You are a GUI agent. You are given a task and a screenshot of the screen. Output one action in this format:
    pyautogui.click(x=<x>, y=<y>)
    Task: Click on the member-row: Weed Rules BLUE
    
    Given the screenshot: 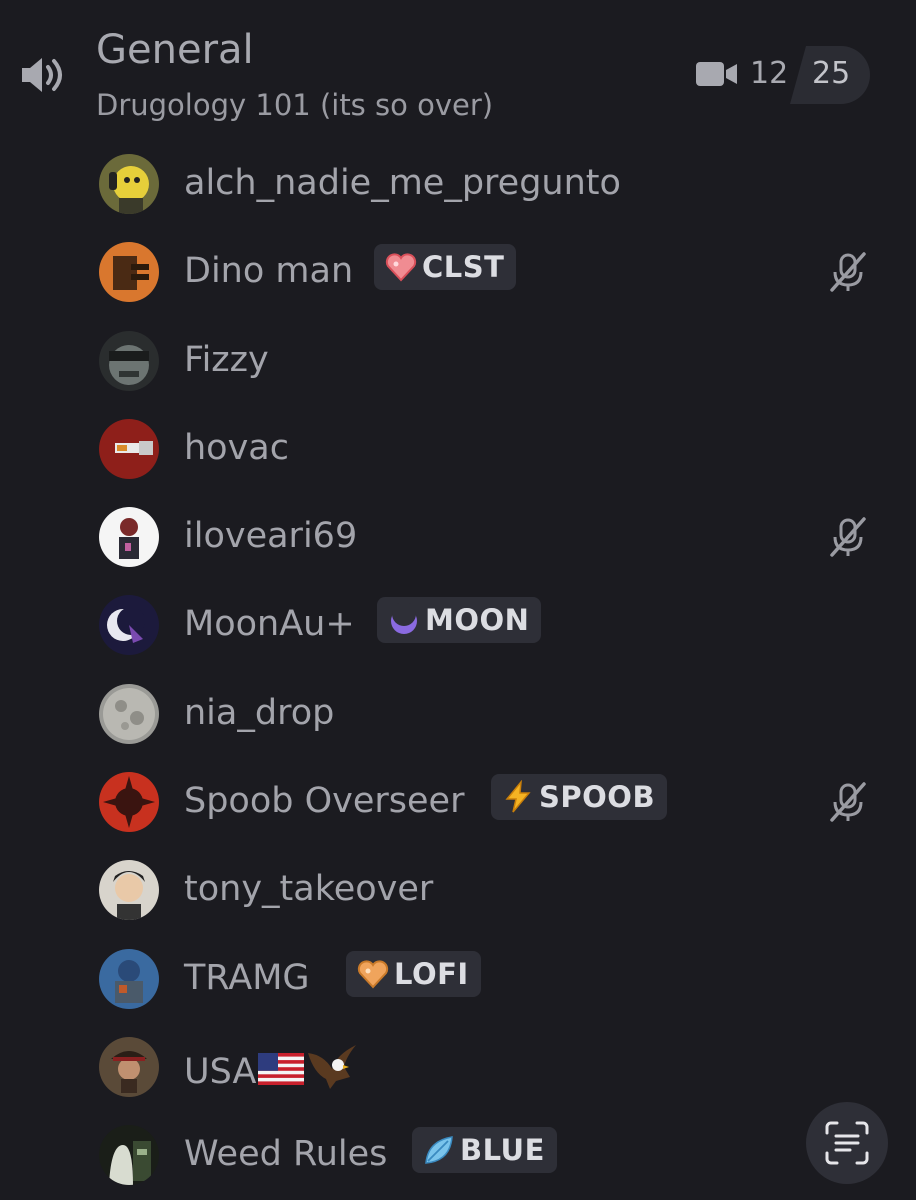 What is the action you would take?
    pyautogui.click(x=458, y=1155)
    